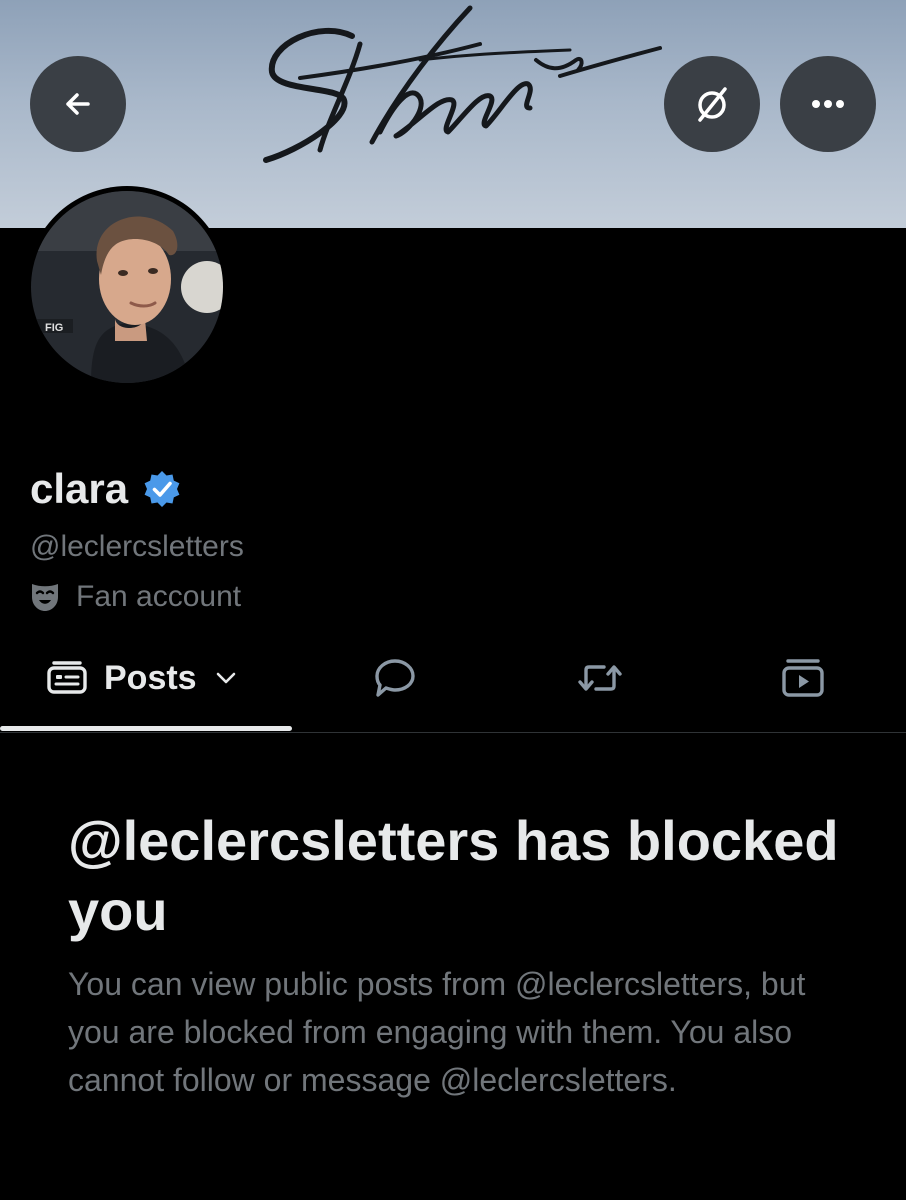 Image resolution: width=906 pixels, height=1200 pixels. I want to click on tab-videos, so click(803, 678).